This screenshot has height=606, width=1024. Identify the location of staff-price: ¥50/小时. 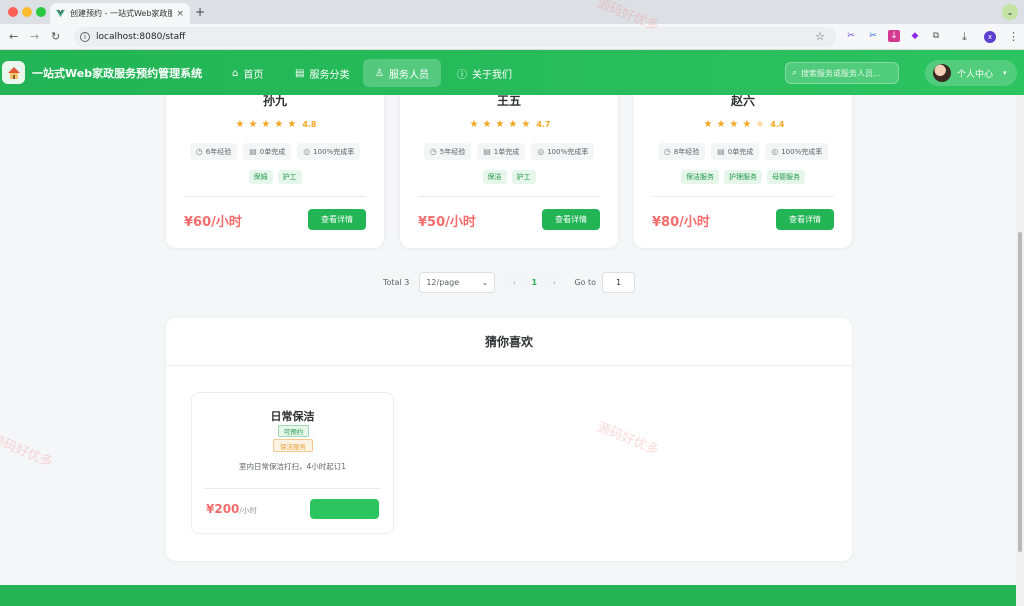
(447, 222).